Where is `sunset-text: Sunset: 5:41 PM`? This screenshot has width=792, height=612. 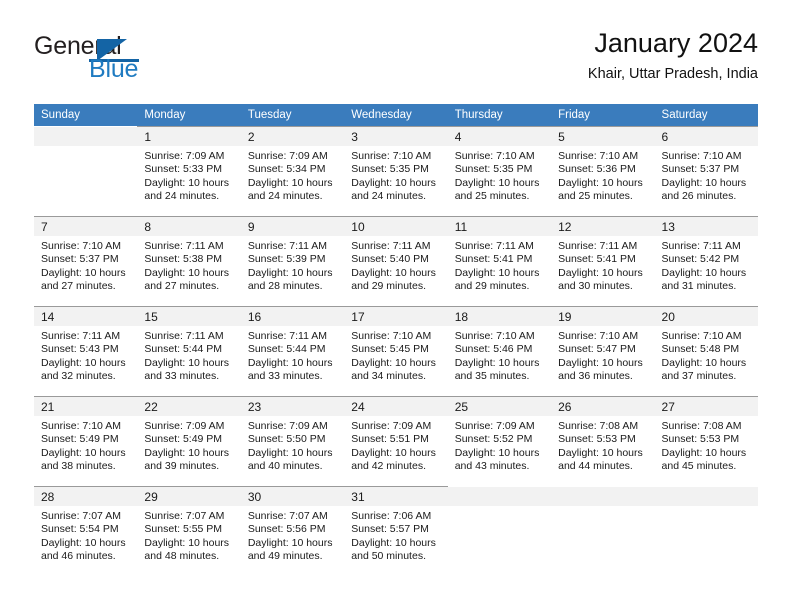 sunset-text: Sunset: 5:41 PM is located at coordinates (597, 259).